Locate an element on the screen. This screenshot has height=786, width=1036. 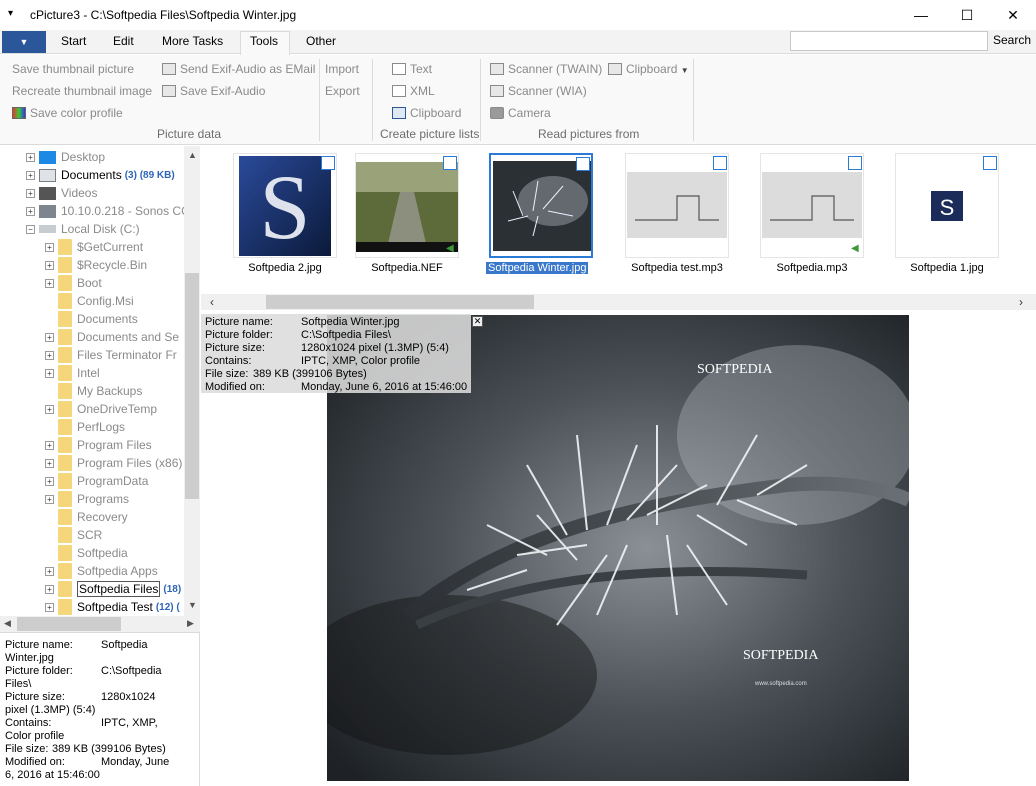
tree-item: + Documents and Se is located at coordinates (112, 337).